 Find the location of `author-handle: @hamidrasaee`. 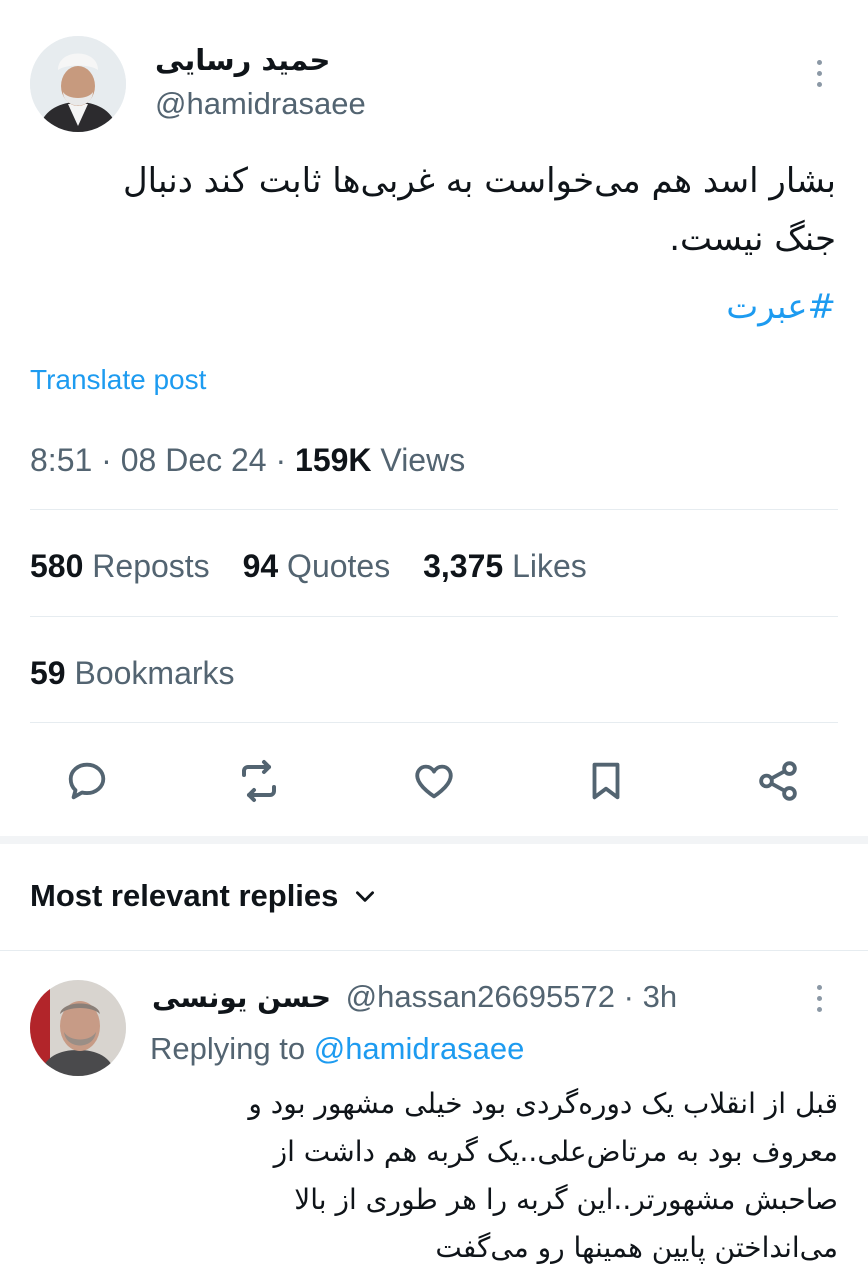

author-handle: @hamidrasaee is located at coordinates (260, 104).